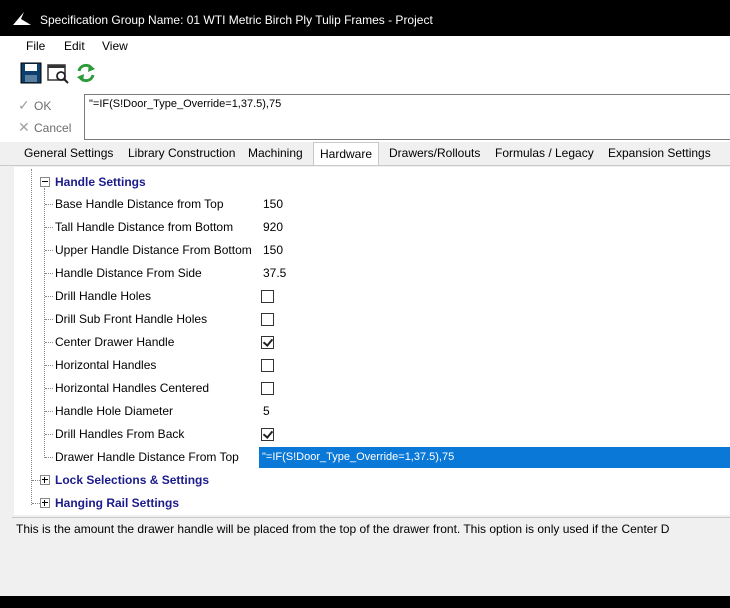  I want to click on cancel-label: Cancel, so click(53, 128).